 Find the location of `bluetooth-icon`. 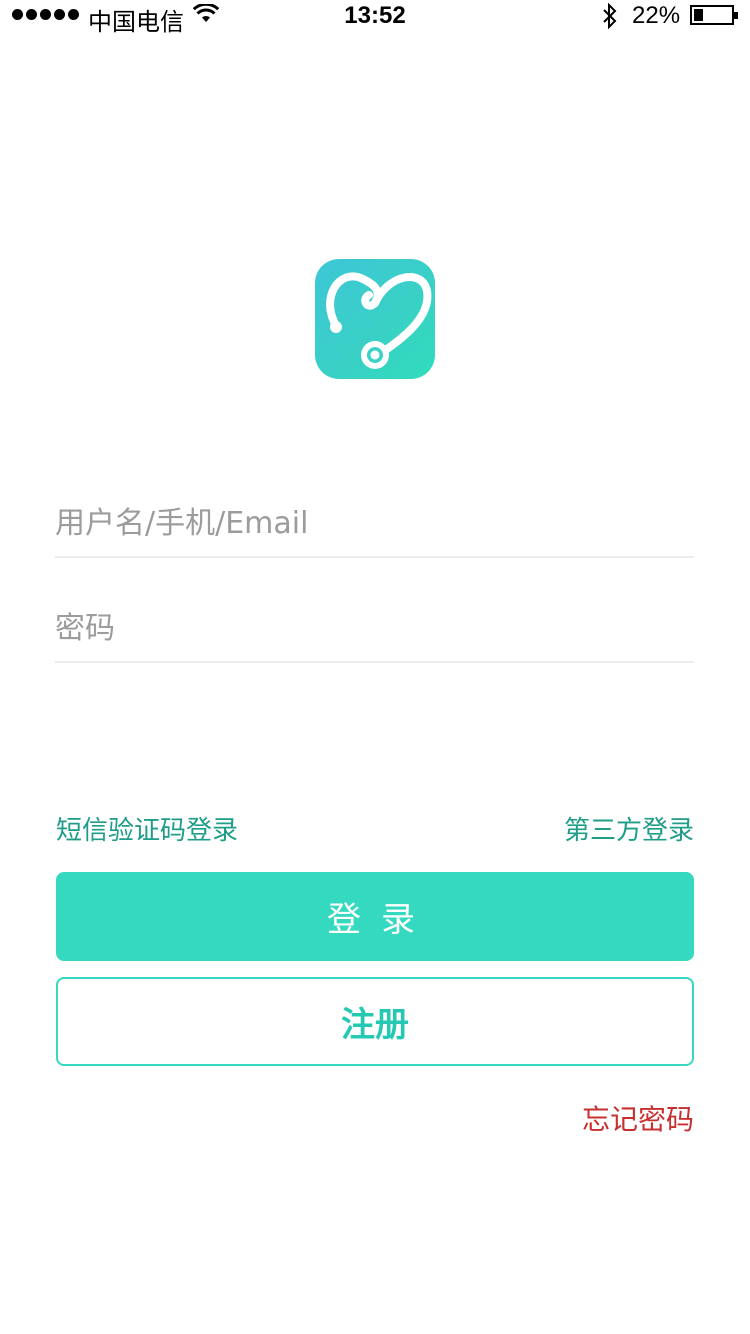

bluetooth-icon is located at coordinates (610, 16).